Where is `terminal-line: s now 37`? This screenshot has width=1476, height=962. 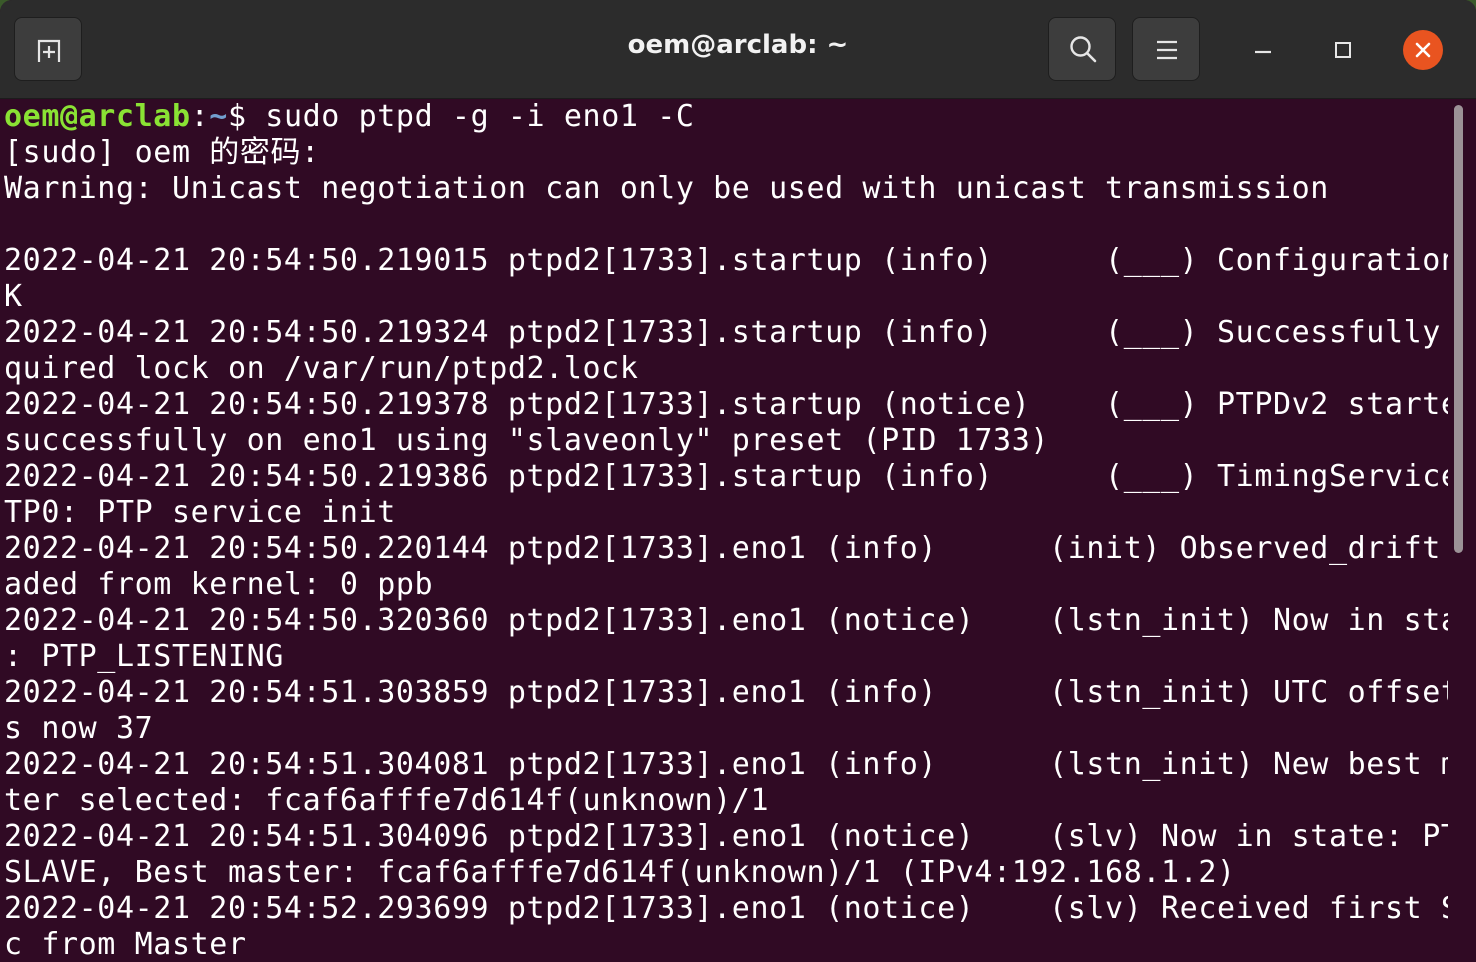
terminal-line: s now 37 is located at coordinates (79, 728).